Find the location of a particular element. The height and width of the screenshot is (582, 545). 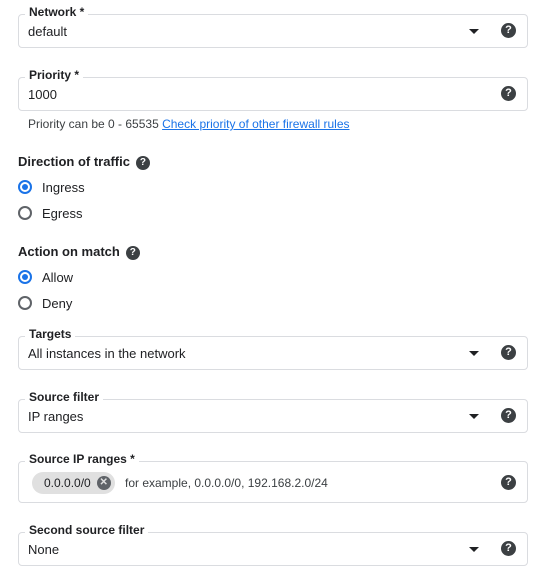

second-source-filter-label: Second source filter is located at coordinates (87, 530).